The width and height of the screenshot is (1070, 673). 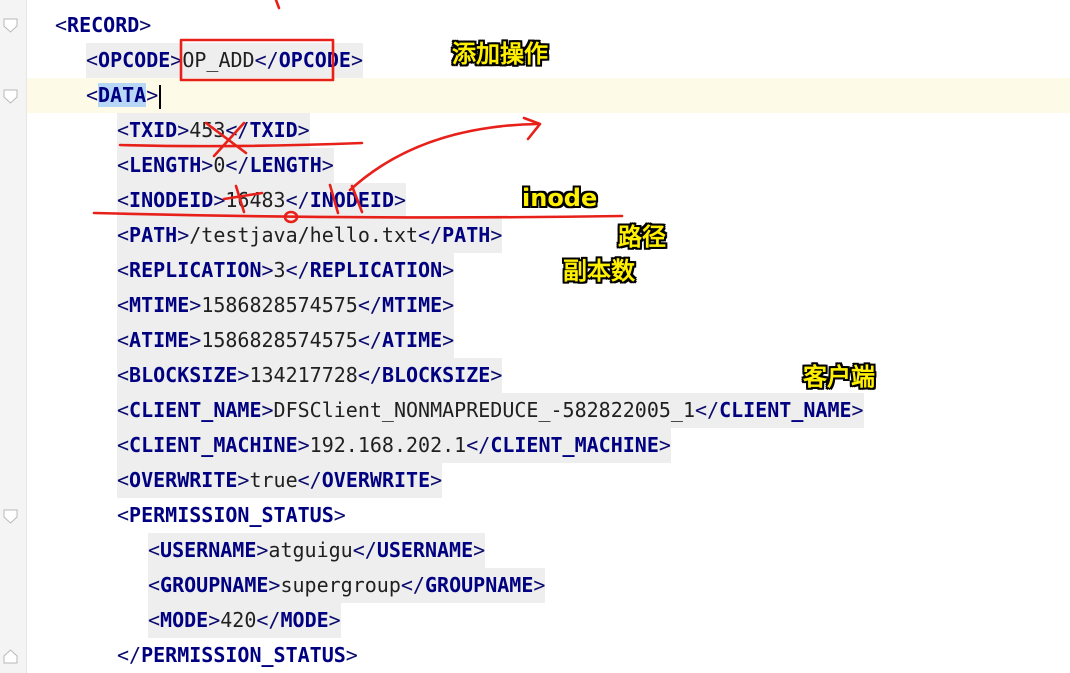 I want to click on xml-element: <REPLICATION>3</REPLICATION>, so click(x=286, y=270).